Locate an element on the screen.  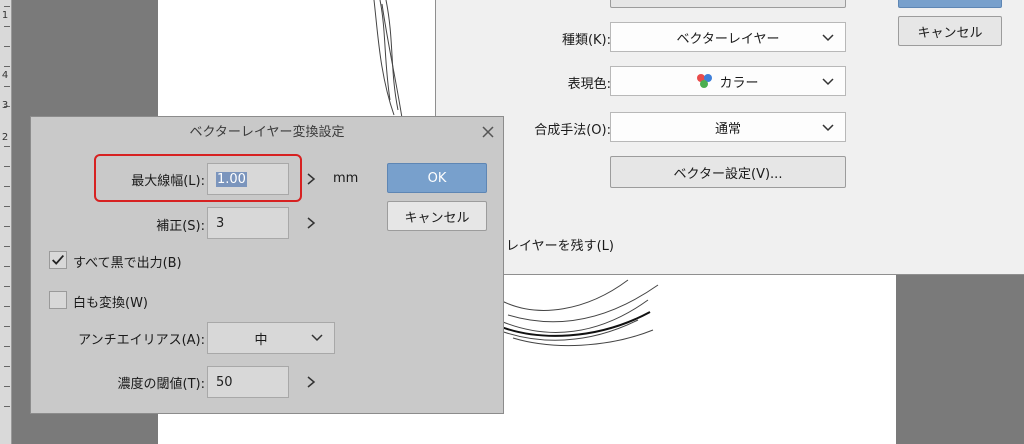
ruler-number: 4 is located at coordinates (5, 75).